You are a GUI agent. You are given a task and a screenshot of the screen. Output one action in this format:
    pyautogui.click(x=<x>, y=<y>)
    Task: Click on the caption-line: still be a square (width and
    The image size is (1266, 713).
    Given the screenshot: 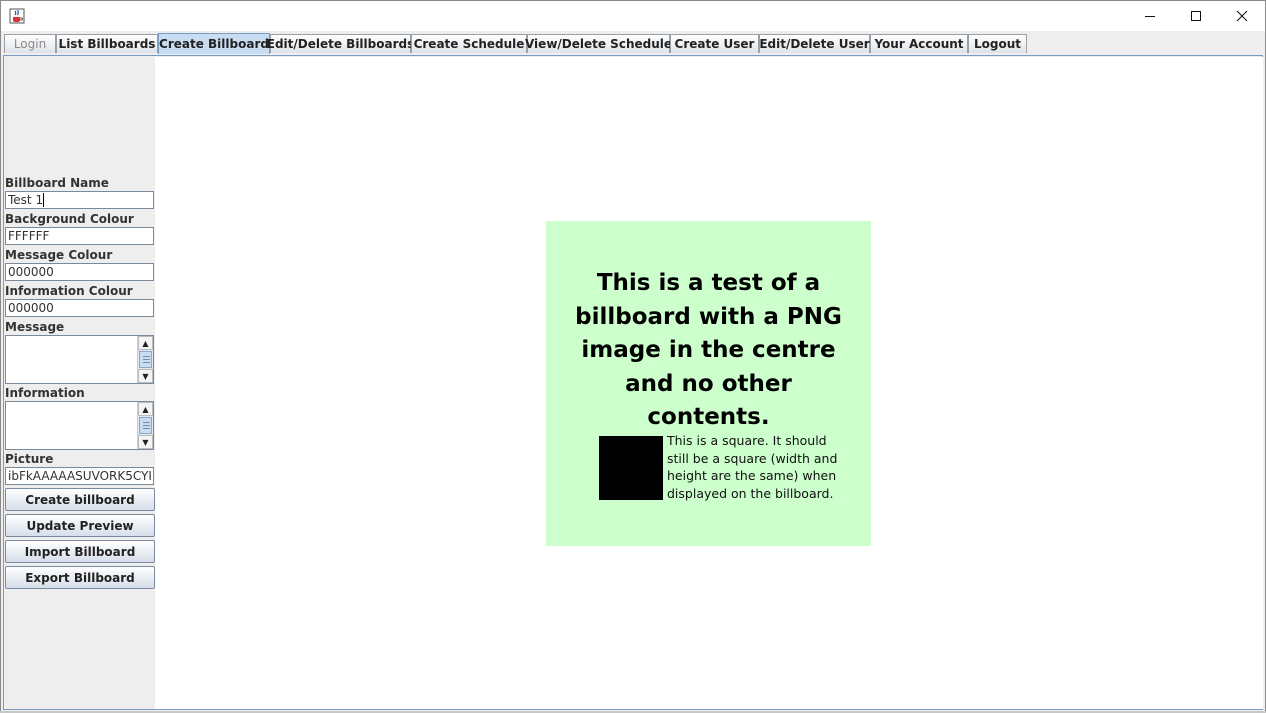 What is the action you would take?
    pyautogui.click(x=752, y=458)
    